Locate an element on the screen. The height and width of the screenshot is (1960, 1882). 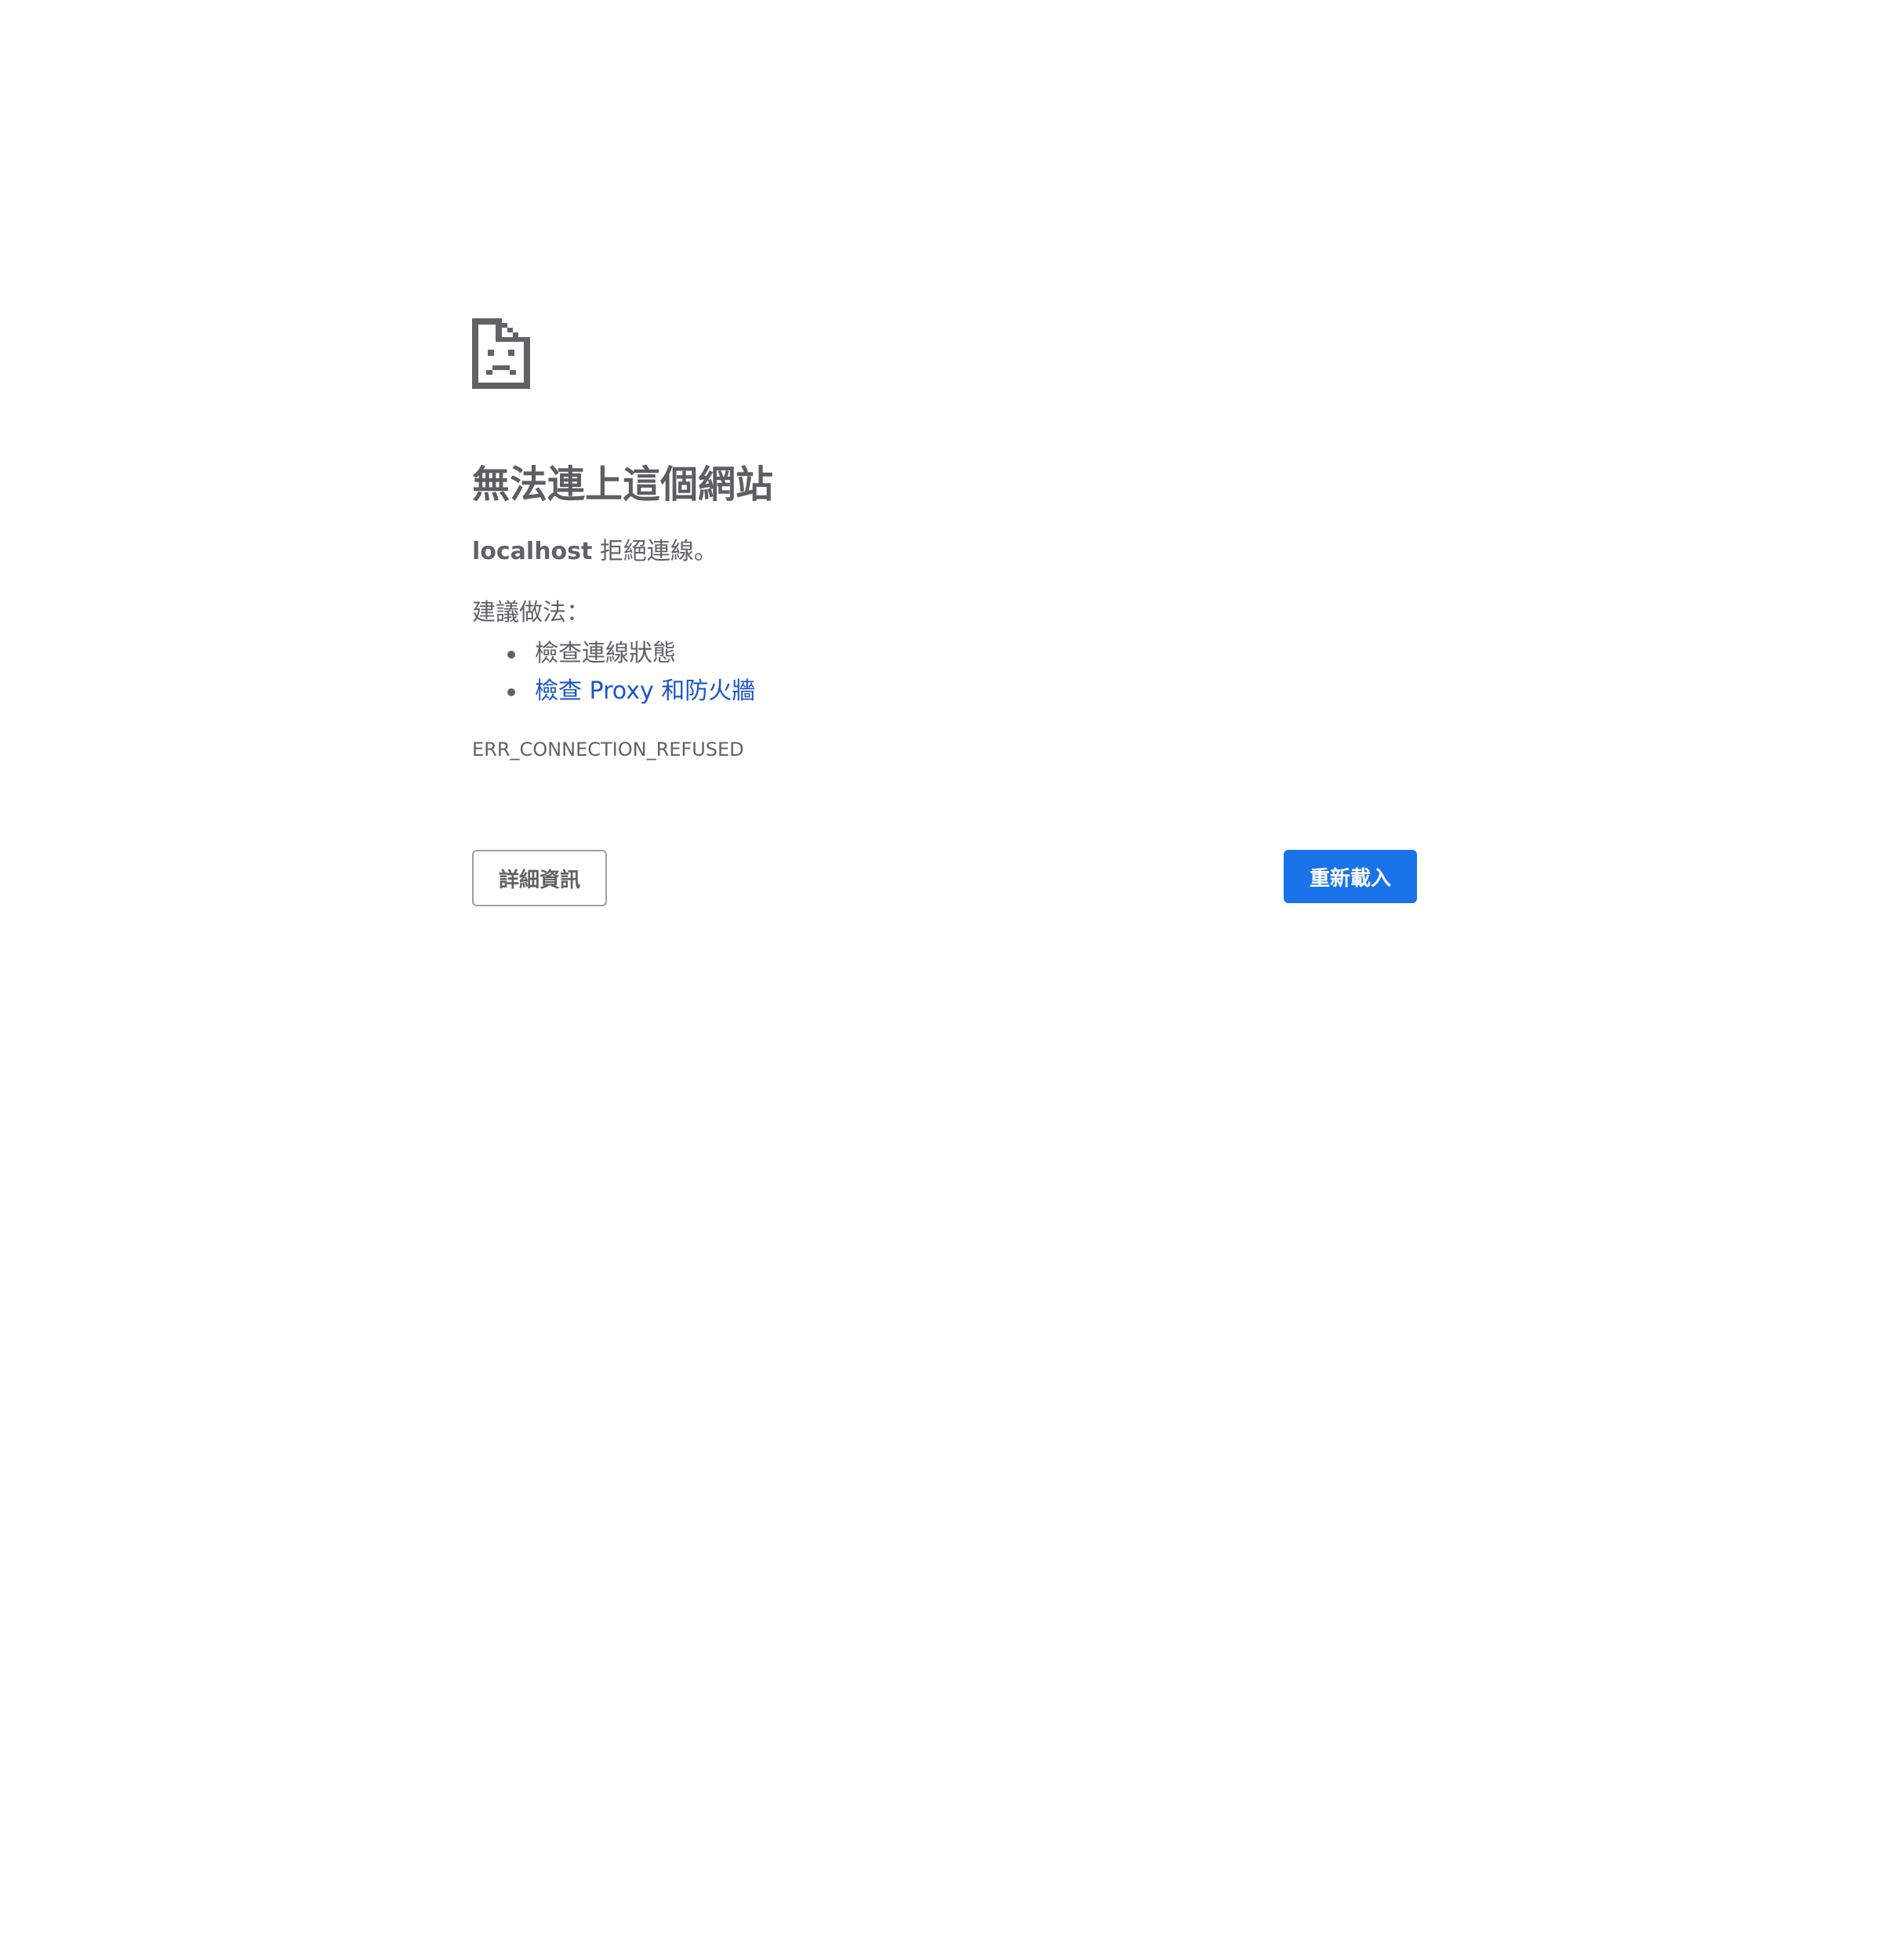
suggestion-check-connection: 檢查連線狀態 is located at coordinates (605, 653).